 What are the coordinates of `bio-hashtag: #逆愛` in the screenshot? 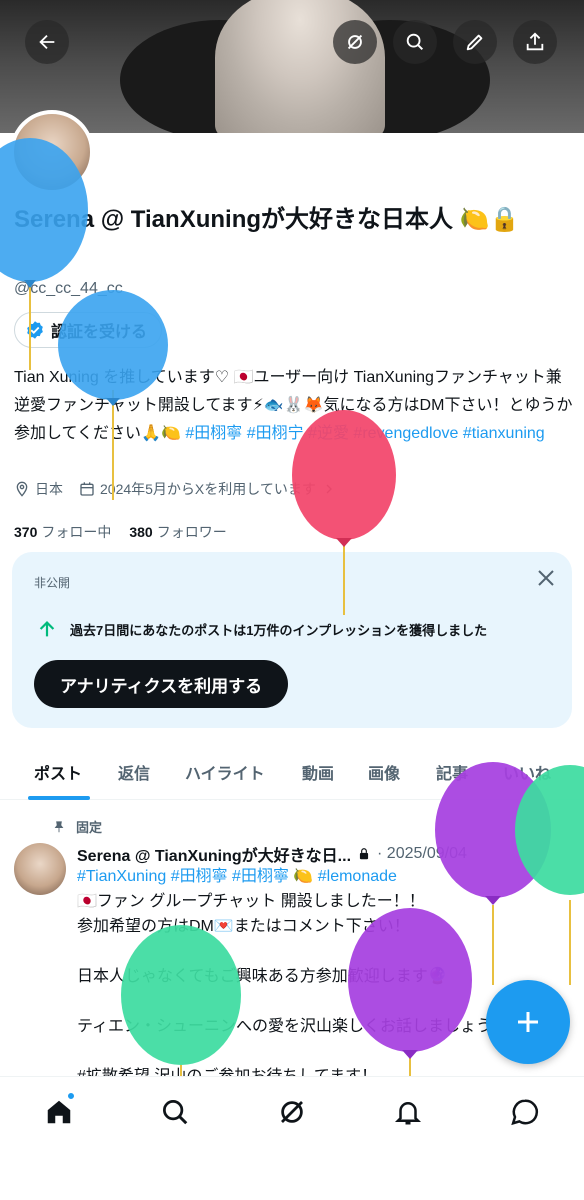 It's located at (328, 433).